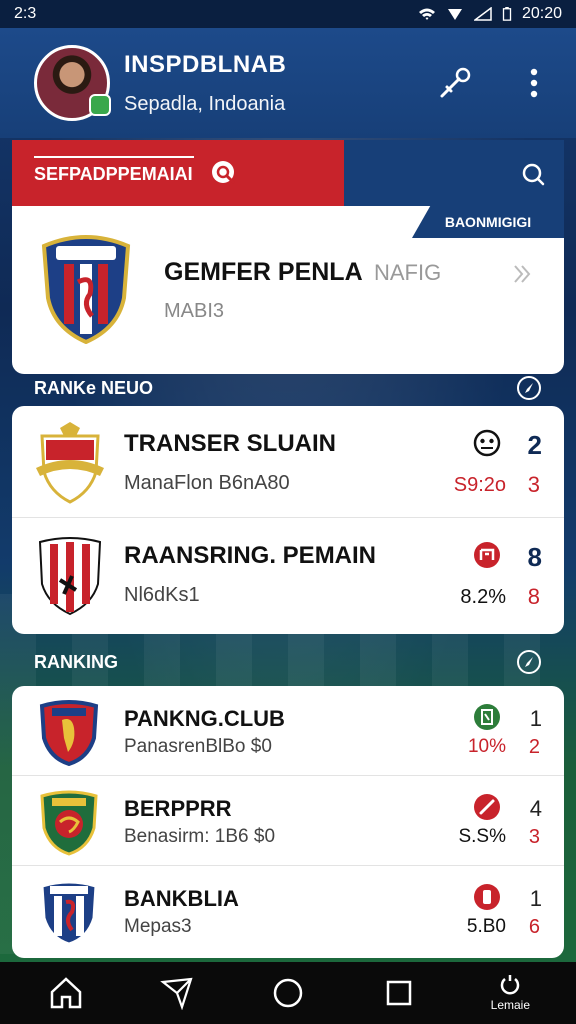 This screenshot has width=576, height=1024. I want to click on item-rank: 8, so click(534, 557).